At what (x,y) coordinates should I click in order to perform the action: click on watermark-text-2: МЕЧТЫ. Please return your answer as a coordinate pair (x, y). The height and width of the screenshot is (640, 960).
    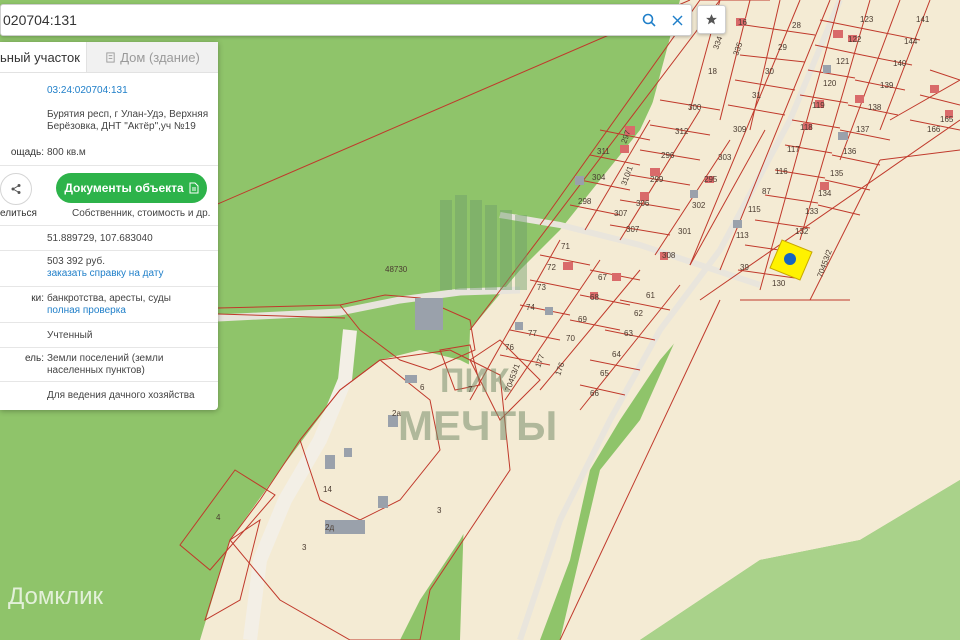
    Looking at the image, I should click on (477, 425).